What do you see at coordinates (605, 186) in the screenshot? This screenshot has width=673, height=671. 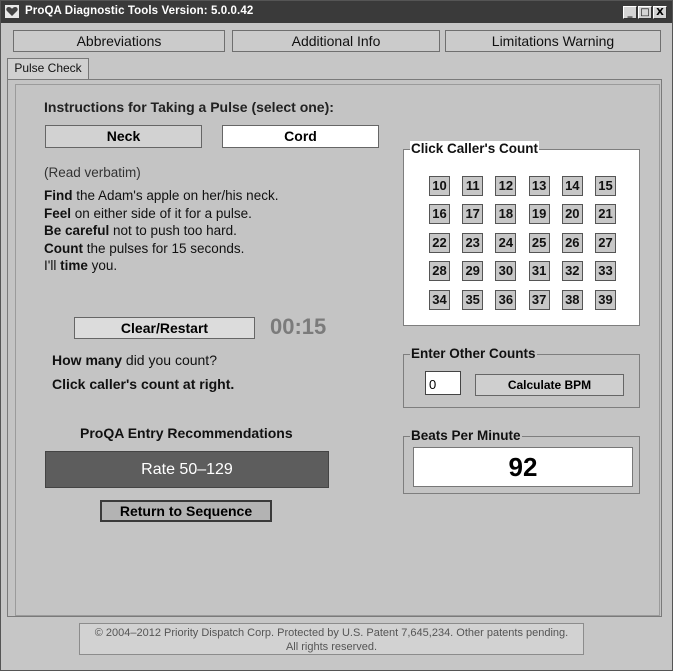 I see `count-button-15: 15` at bounding box center [605, 186].